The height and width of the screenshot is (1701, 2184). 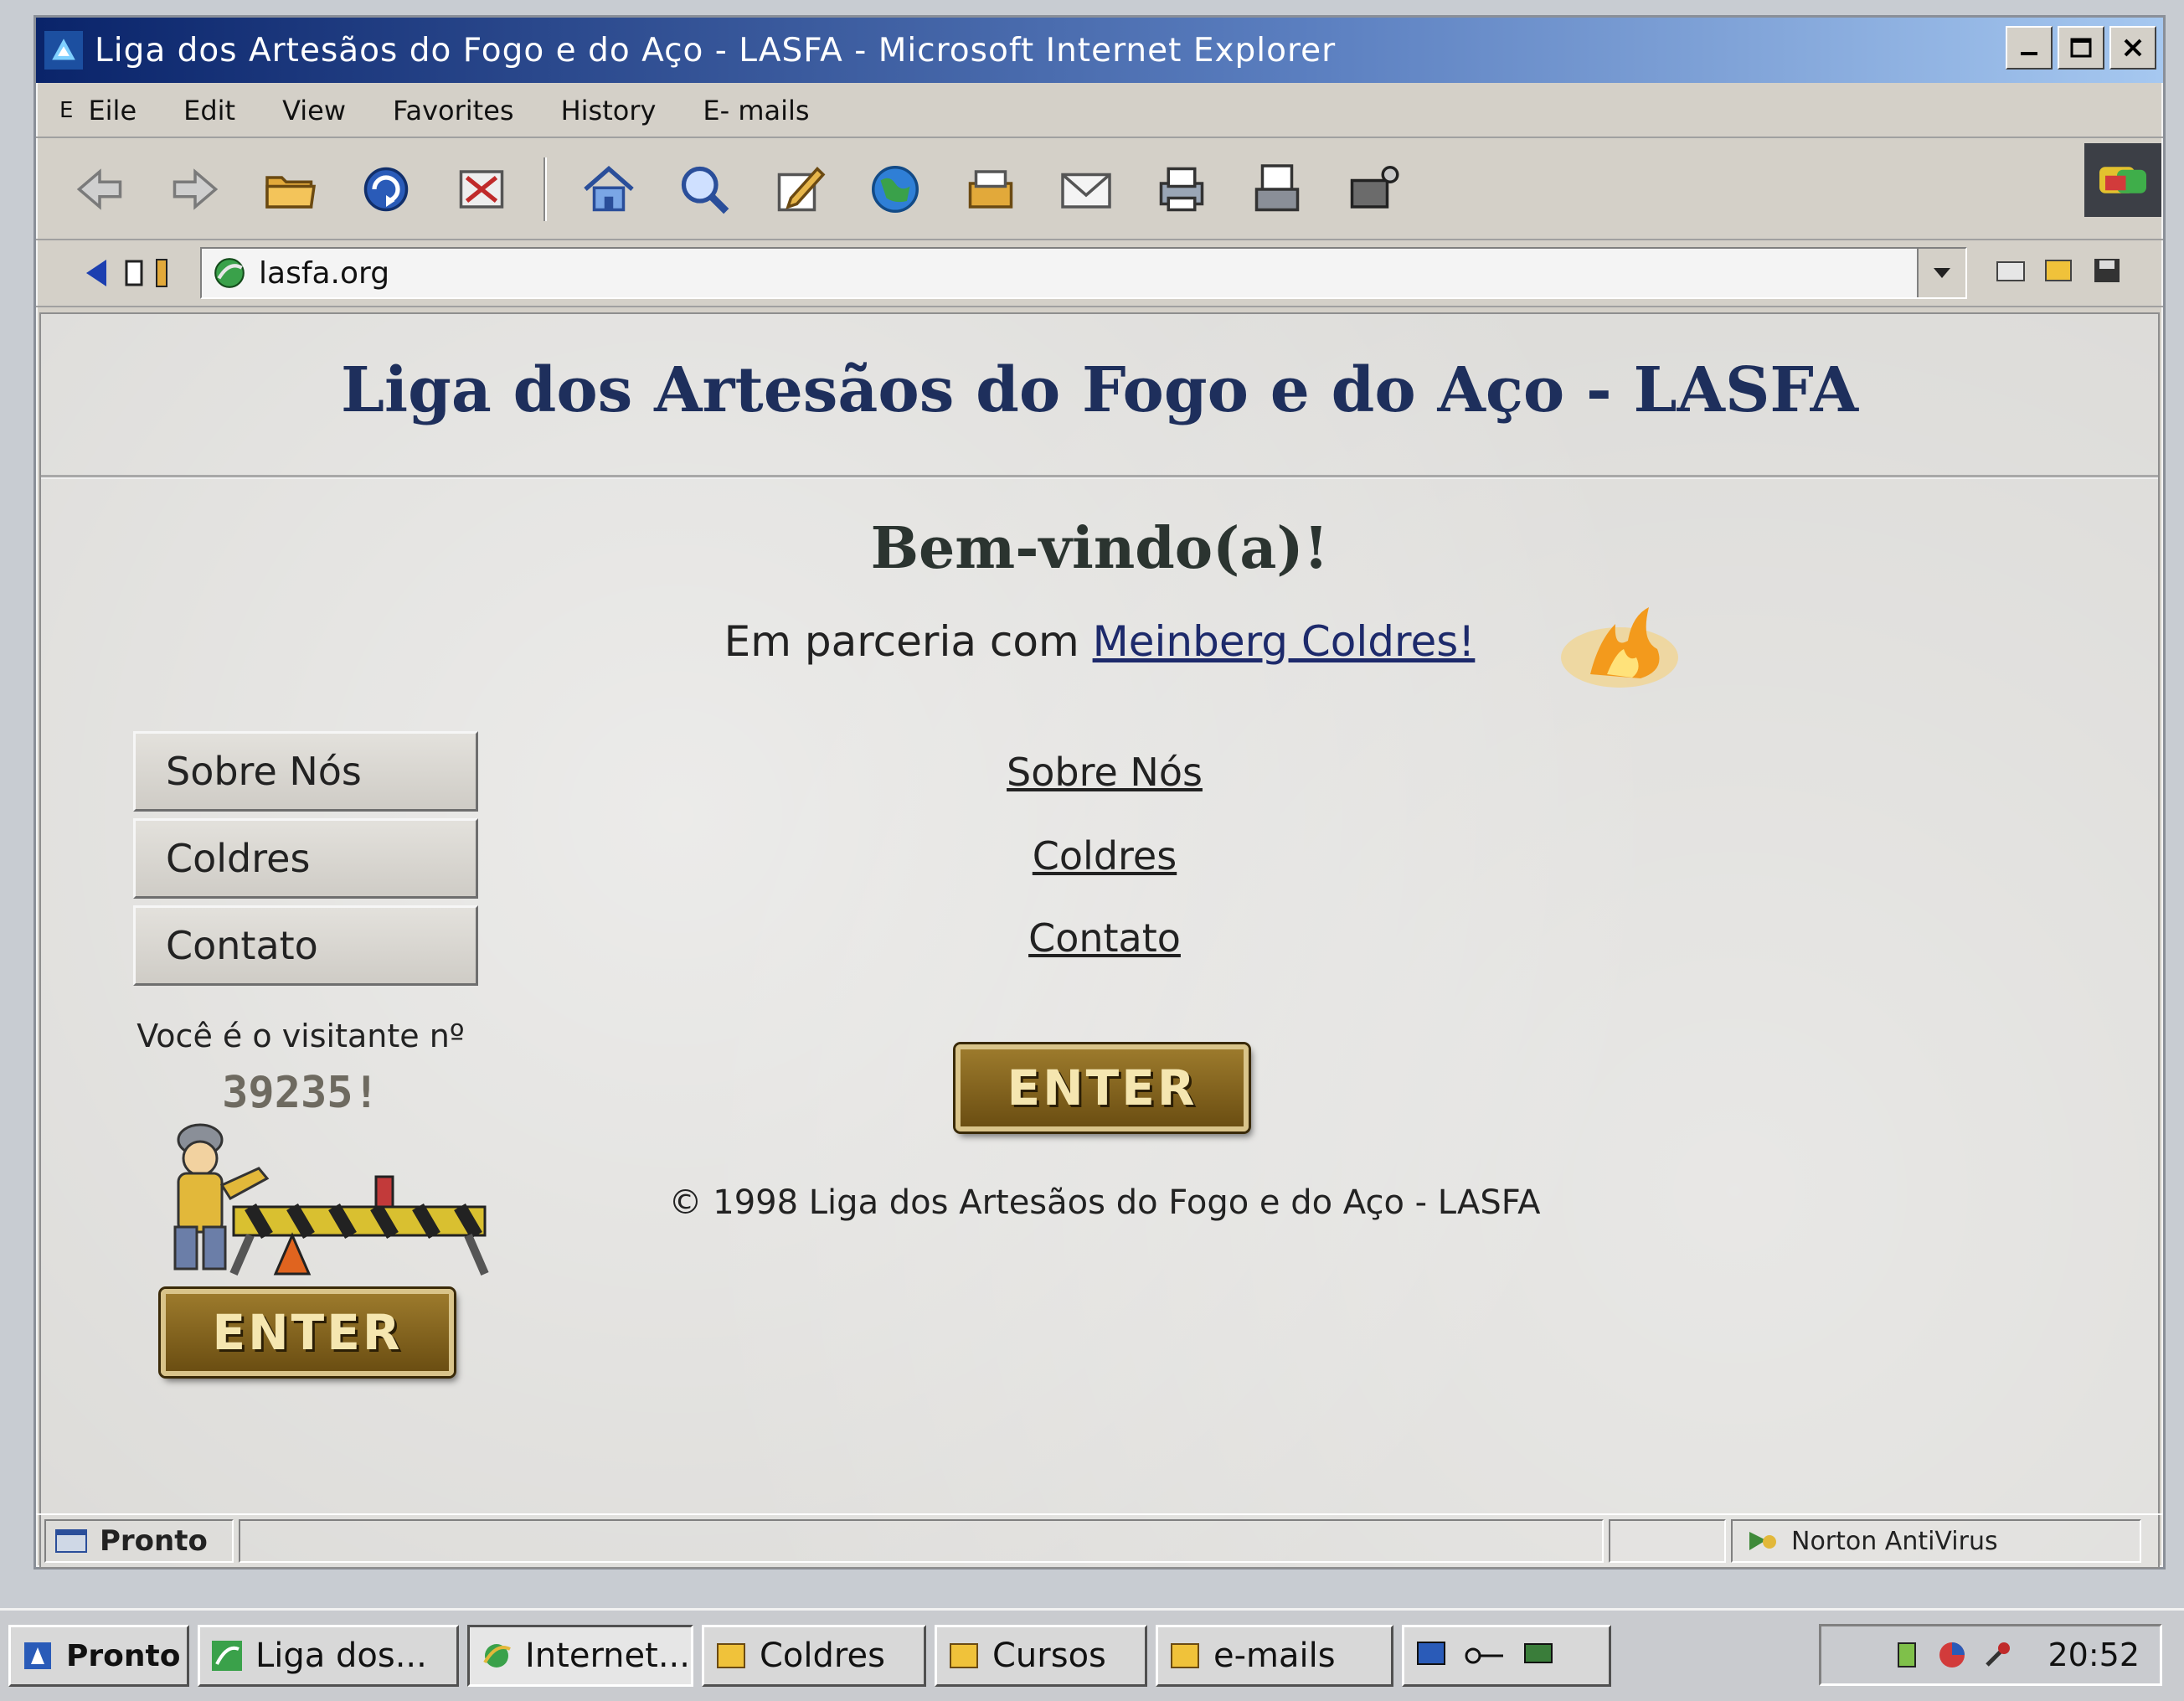 I want to click on start-button: Pronto, so click(x=98, y=1656).